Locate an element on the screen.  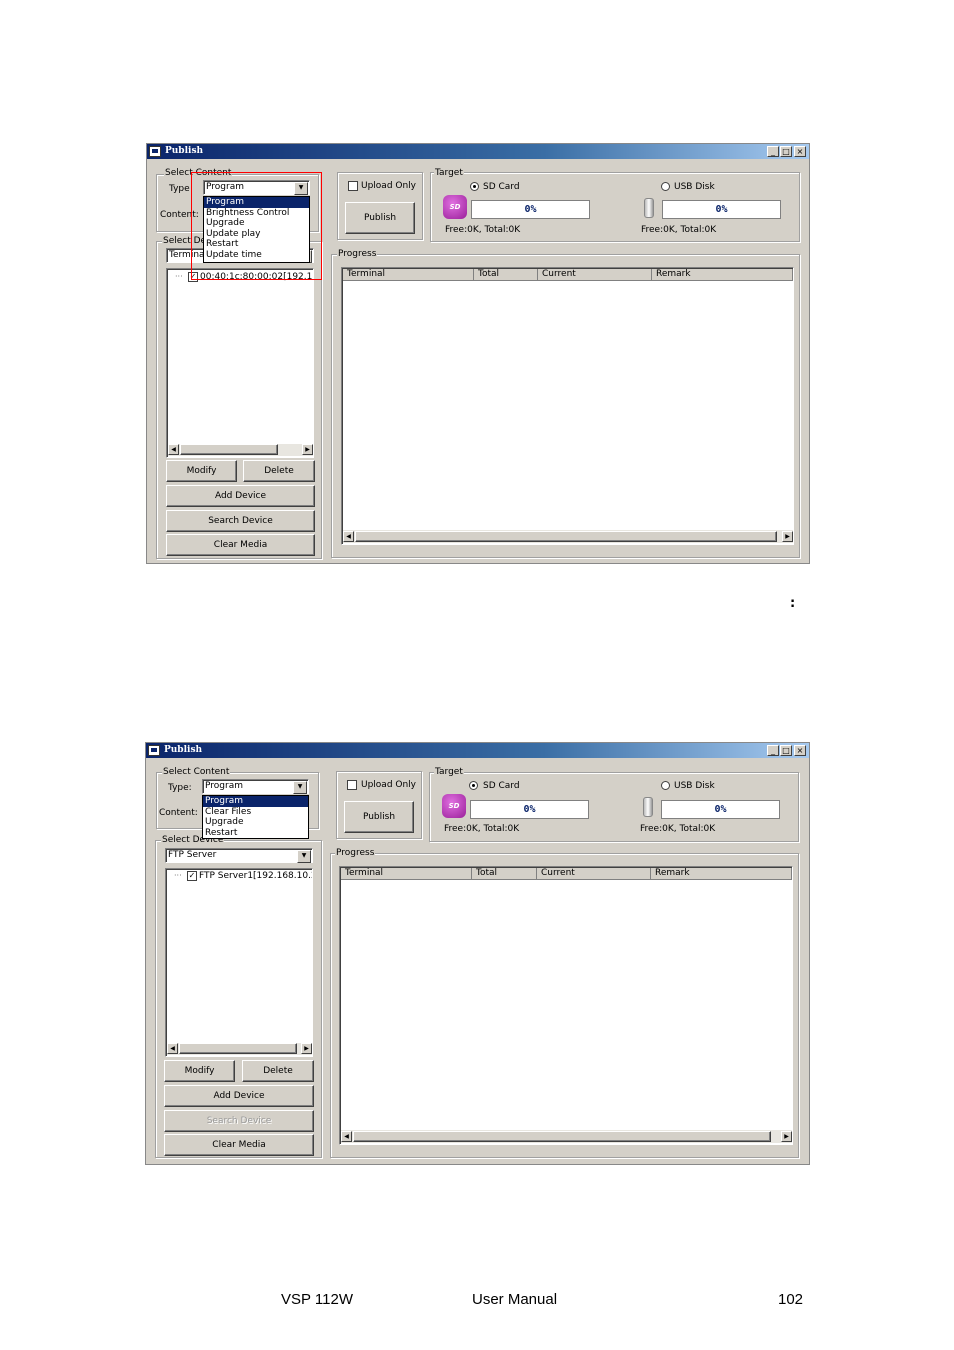
dropdown-item-upgrade: Upgrade is located at coordinates (255, 822).